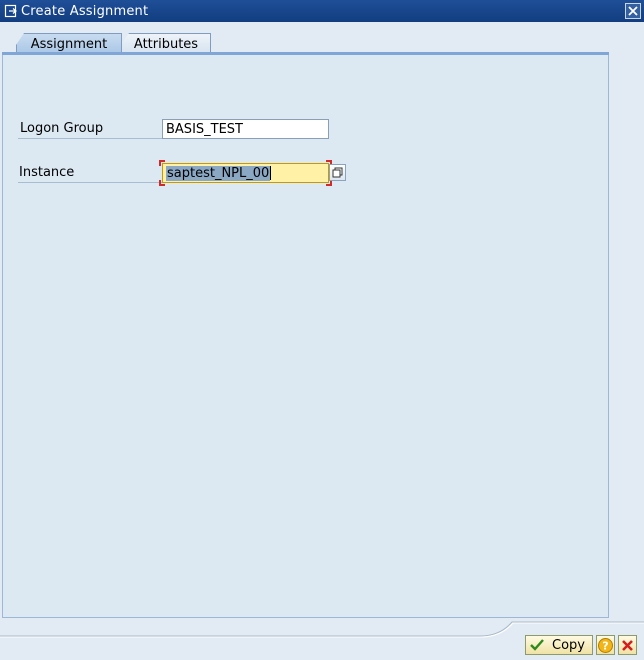 The width and height of the screenshot is (644, 660). I want to click on tab-strip-line, so click(305, 53).